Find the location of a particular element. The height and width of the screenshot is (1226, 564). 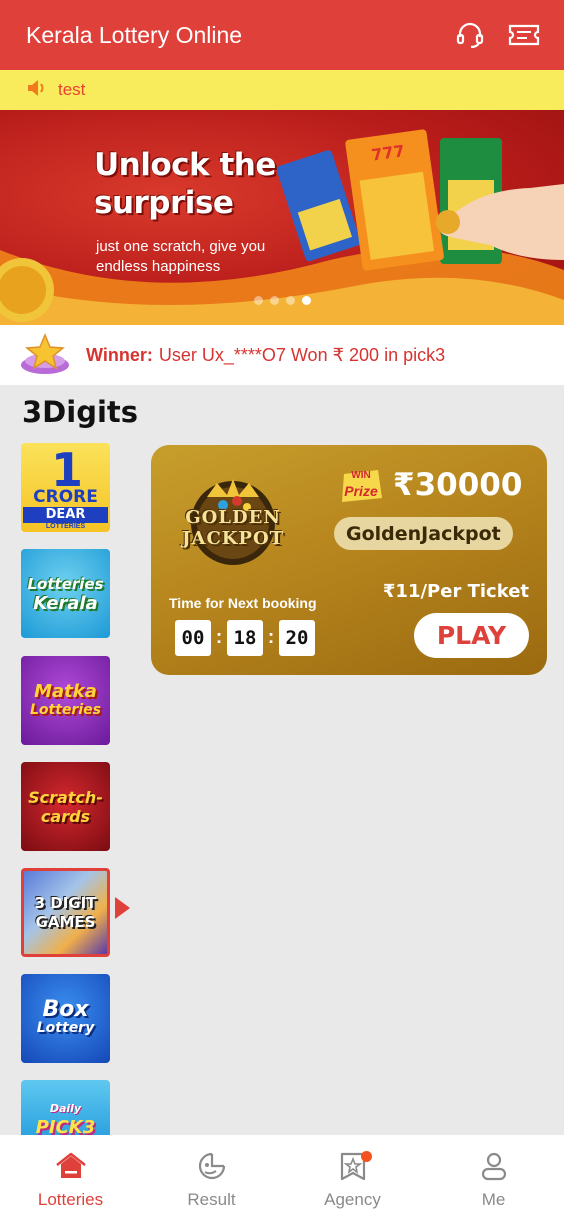

winner-label: Winner: is located at coordinates (119, 354).